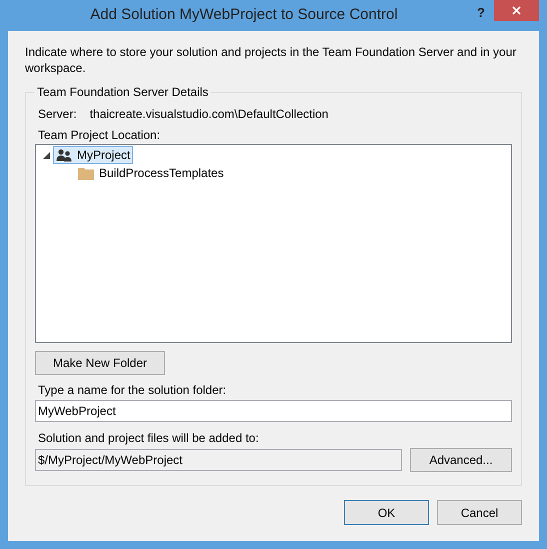 The image size is (547, 549). I want to click on folder-icon, so click(86, 173).